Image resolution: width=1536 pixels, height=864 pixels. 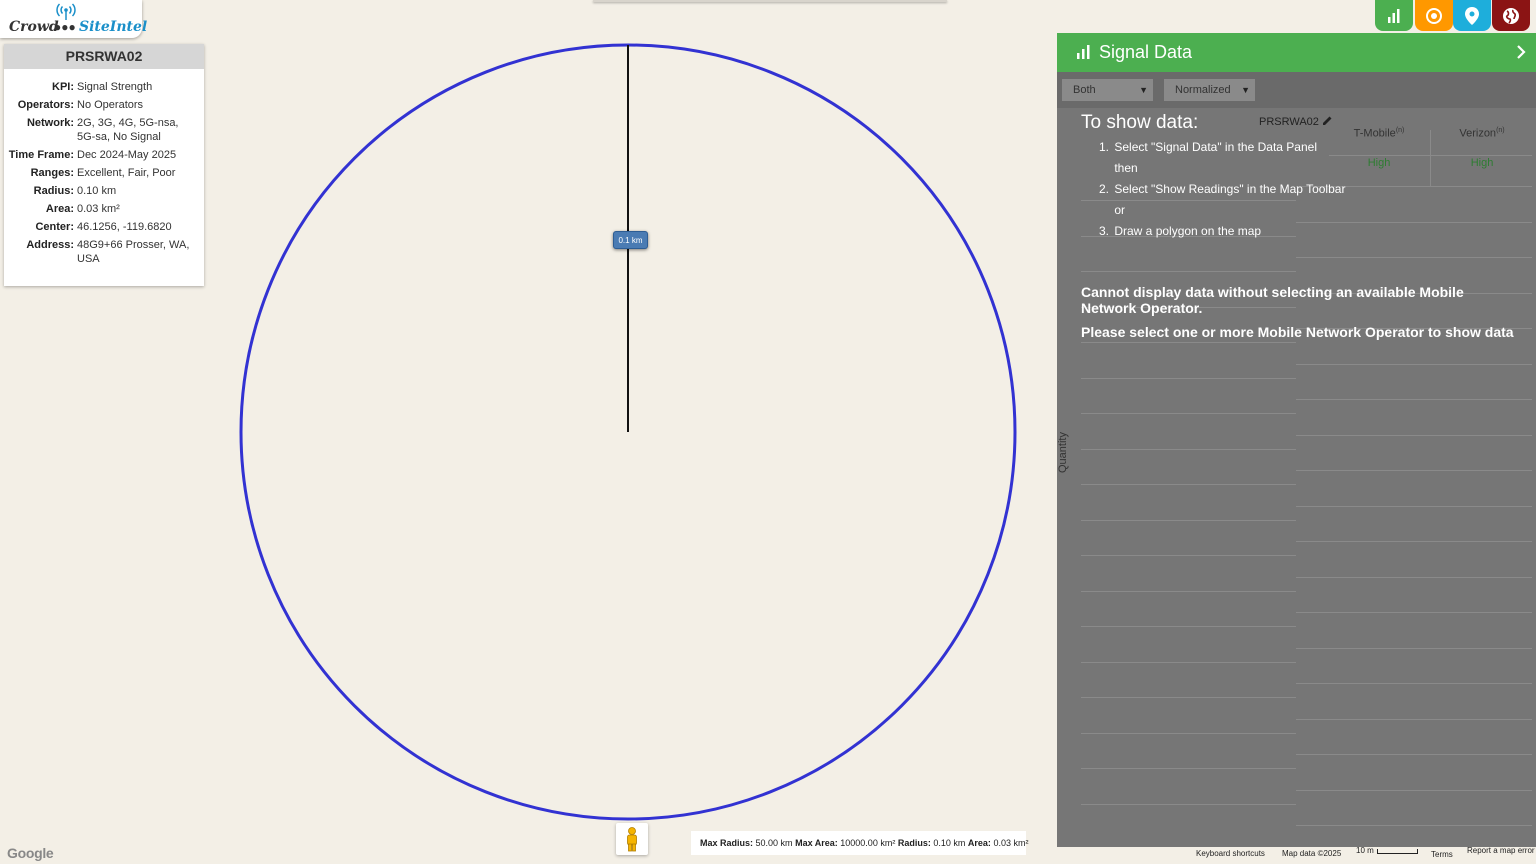 What do you see at coordinates (1126, 168) in the screenshot?
I see `step-text: then` at bounding box center [1126, 168].